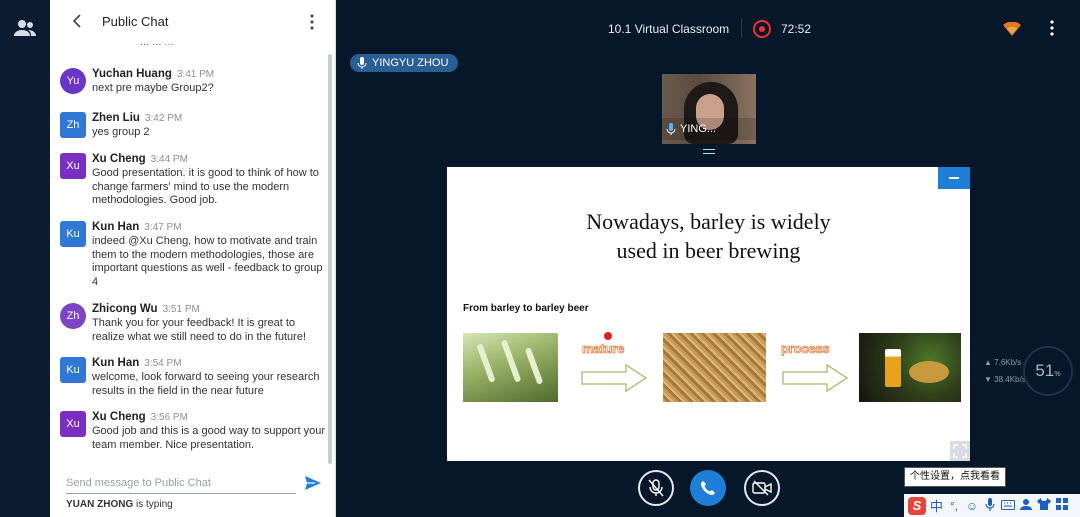  I want to click on settings-menu-button, so click(1052, 28).